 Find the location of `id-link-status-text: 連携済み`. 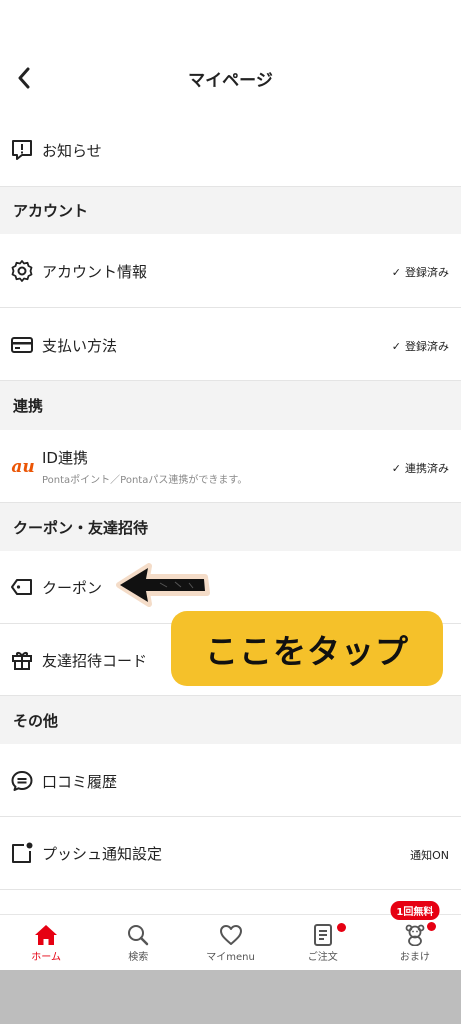

id-link-status-text: 連携済み is located at coordinates (427, 468).